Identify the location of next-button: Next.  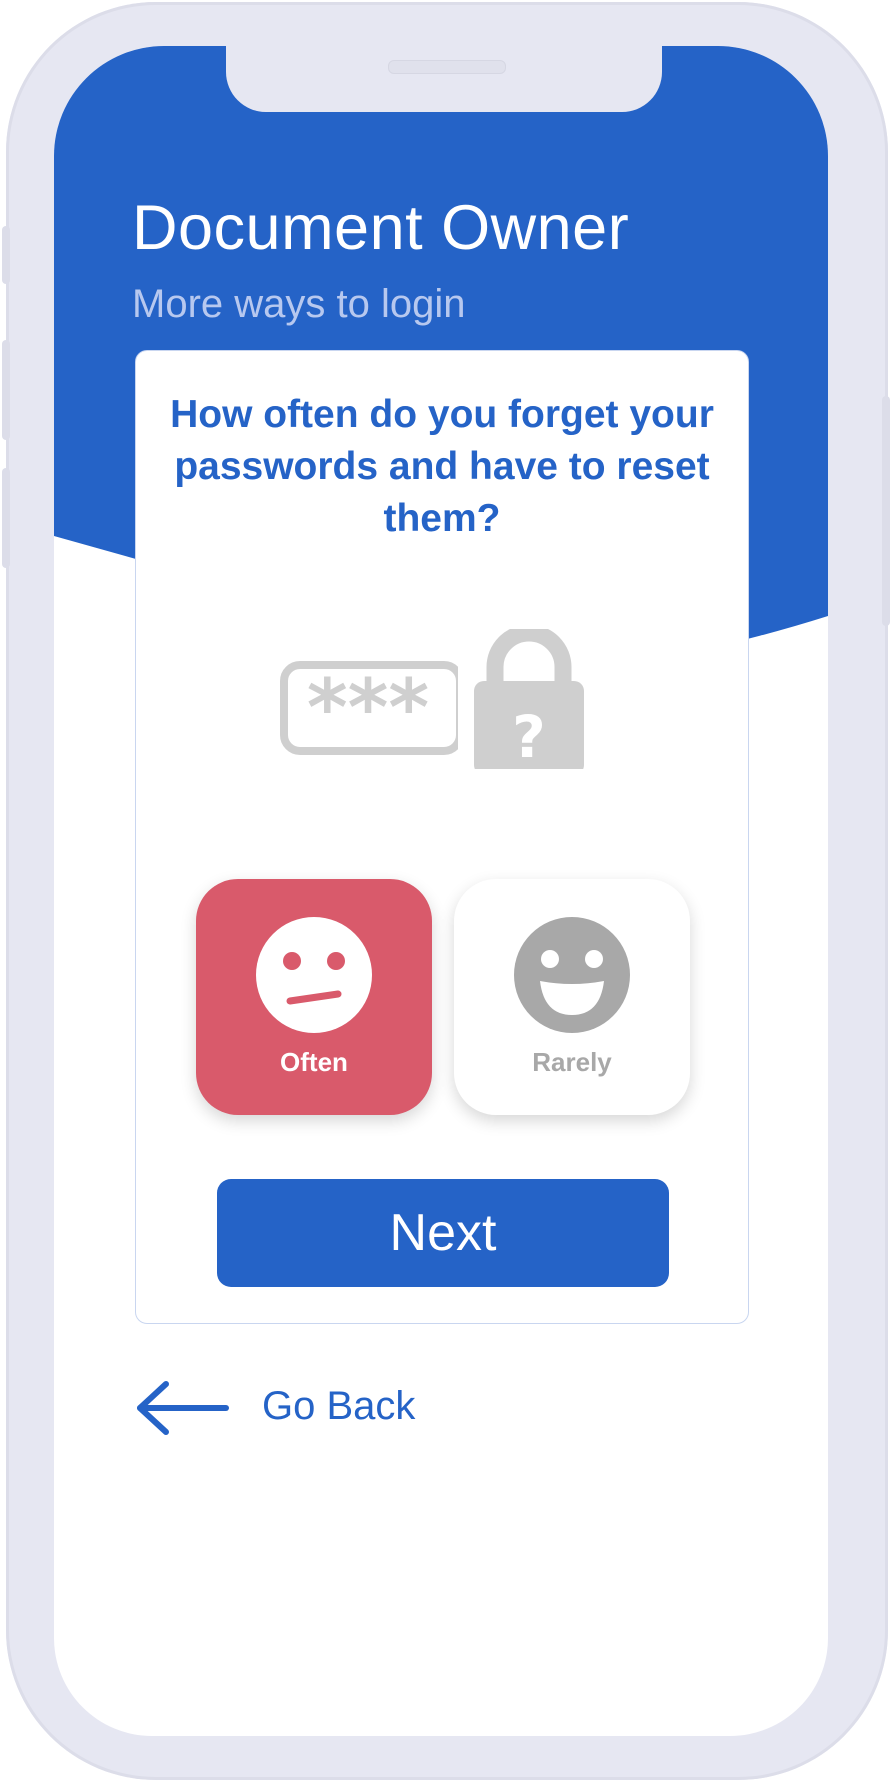
(443, 1233).